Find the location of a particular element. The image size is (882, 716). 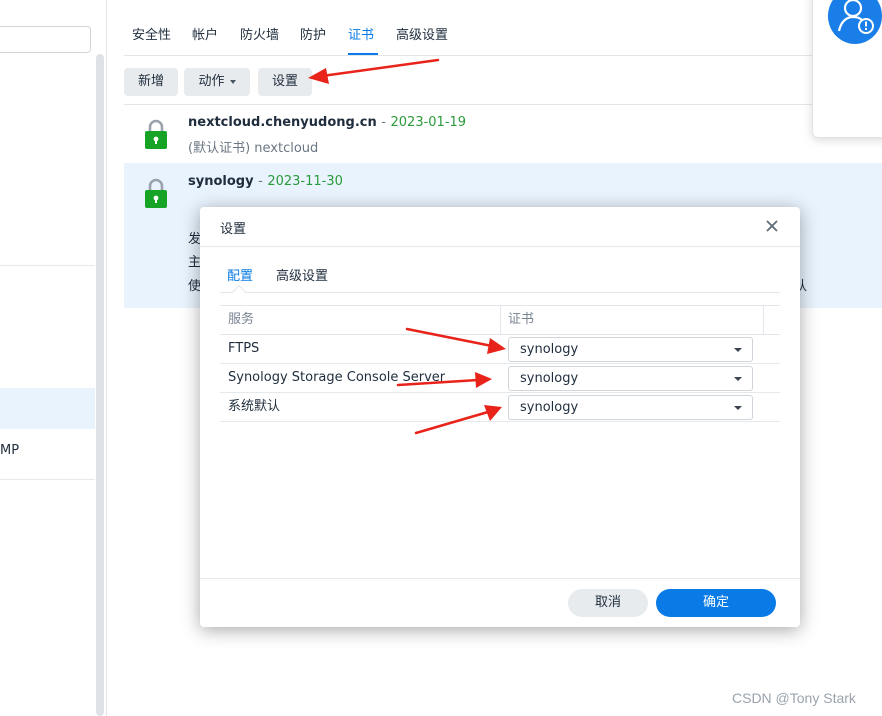

certificate-name-text: nextcloud.chenyudong.cn is located at coordinates (282, 122).